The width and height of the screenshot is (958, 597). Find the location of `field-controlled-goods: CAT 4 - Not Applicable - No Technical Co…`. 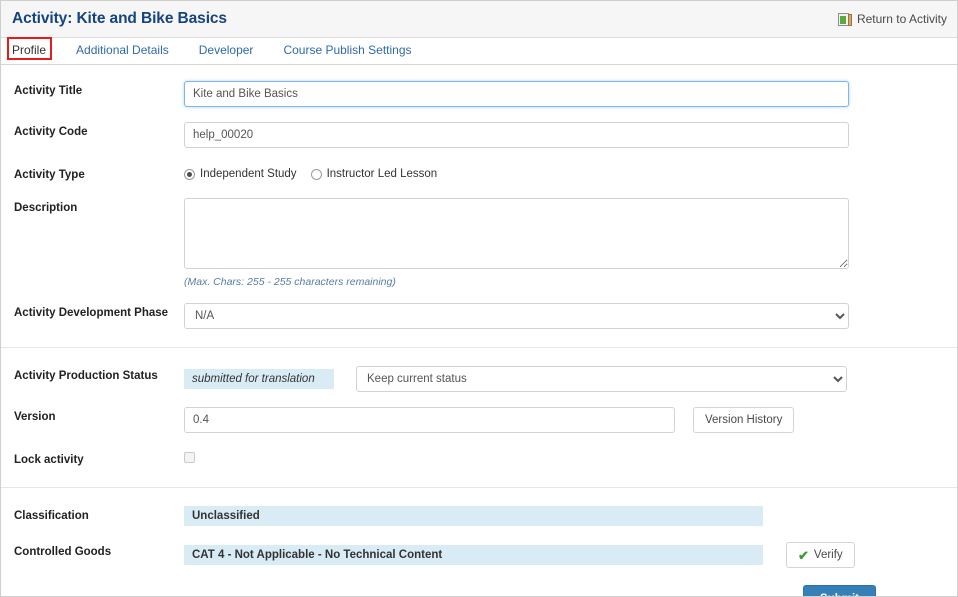

field-controlled-goods: CAT 4 - Not Applicable - No Technical Co… is located at coordinates (570, 555).